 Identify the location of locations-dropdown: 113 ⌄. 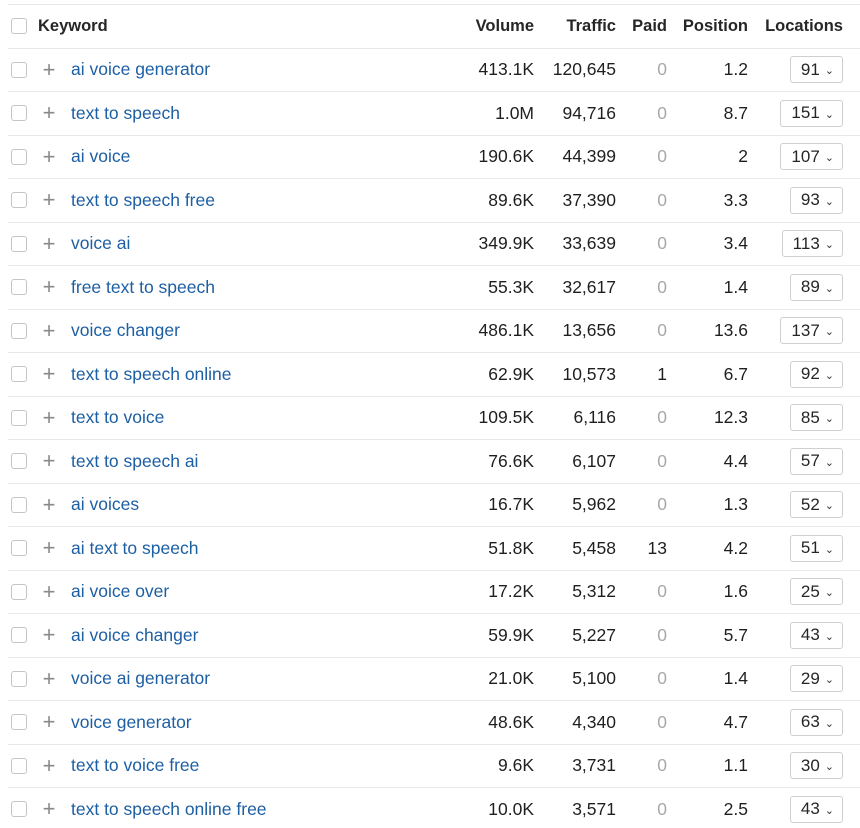
(812, 244).